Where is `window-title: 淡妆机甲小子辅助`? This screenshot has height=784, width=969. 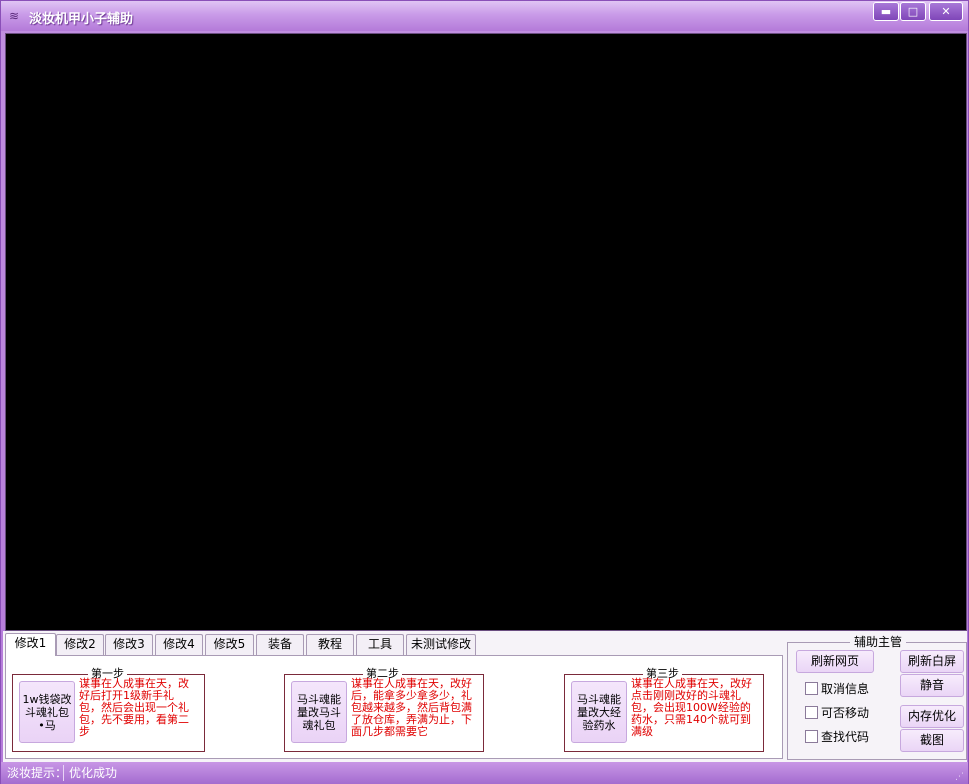 window-title: 淡妆机甲小子辅助 is located at coordinates (81, 19).